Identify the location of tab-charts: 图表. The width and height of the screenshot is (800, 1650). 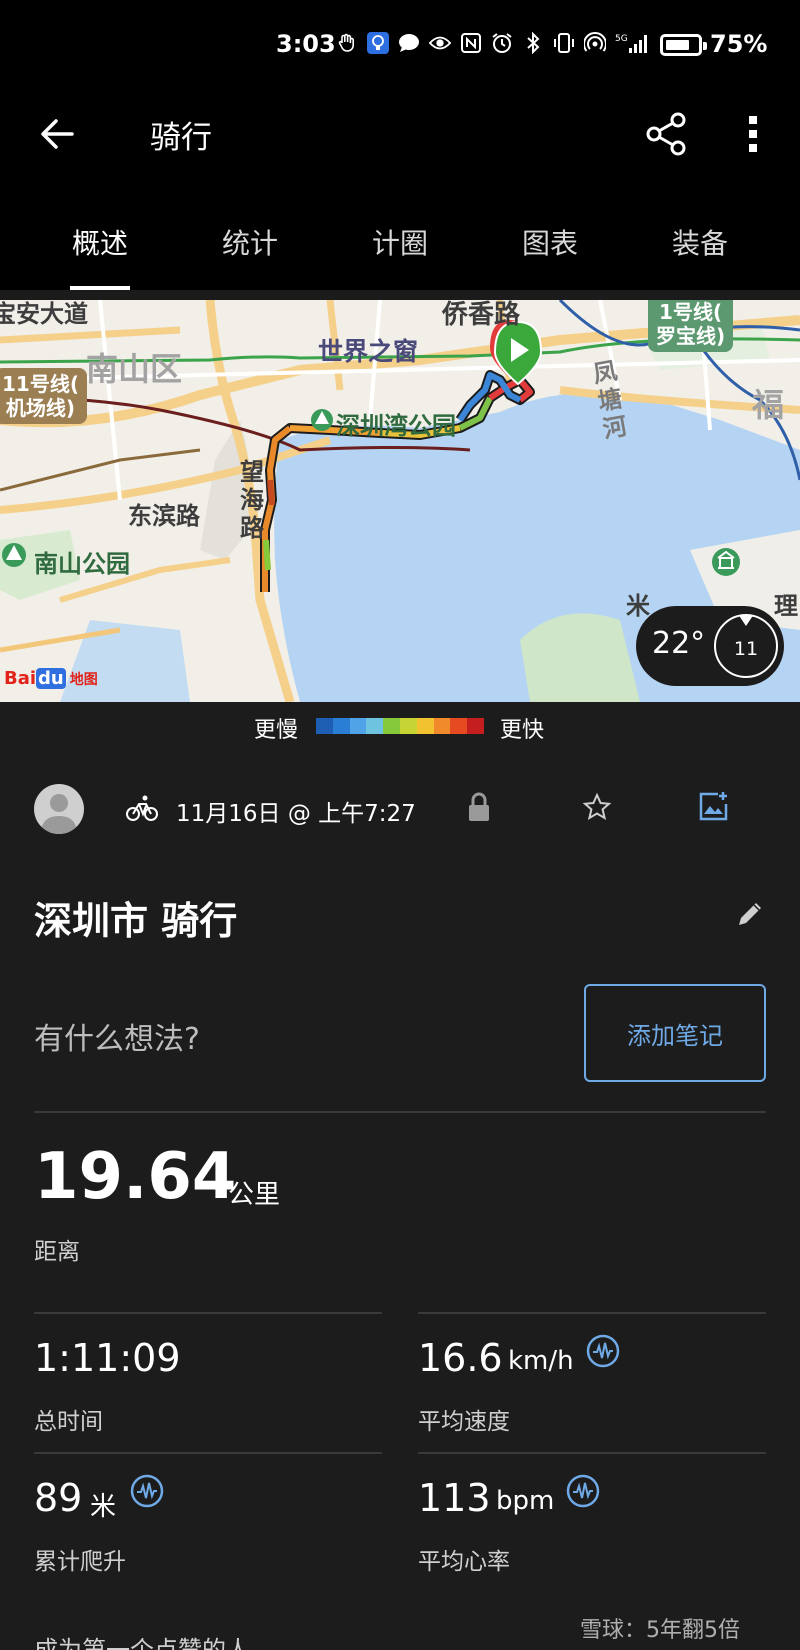
(550, 242).